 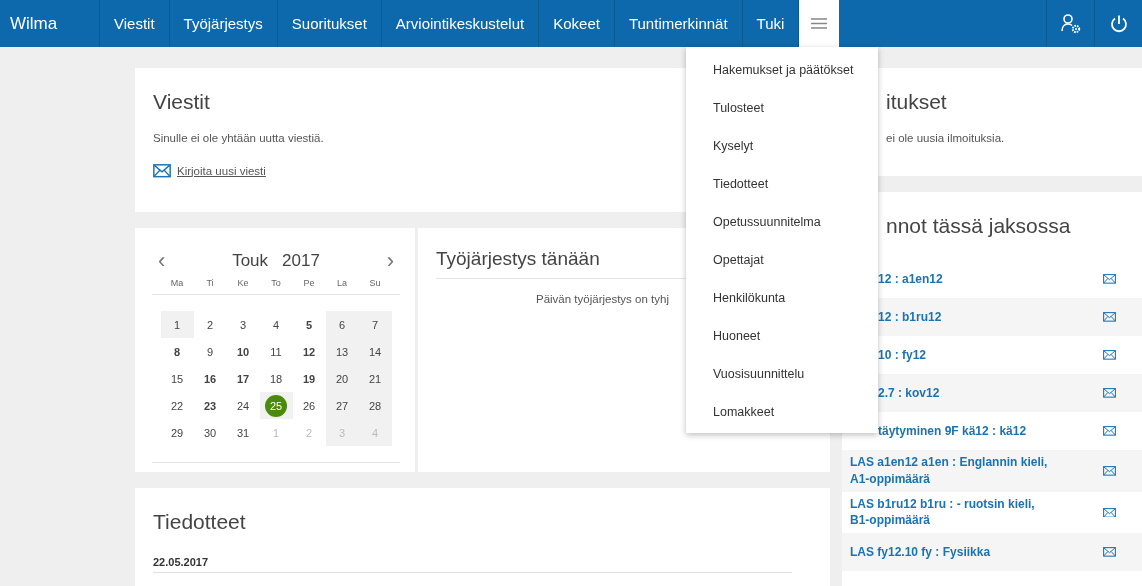 I want to click on day-number: 19, so click(x=309, y=378).